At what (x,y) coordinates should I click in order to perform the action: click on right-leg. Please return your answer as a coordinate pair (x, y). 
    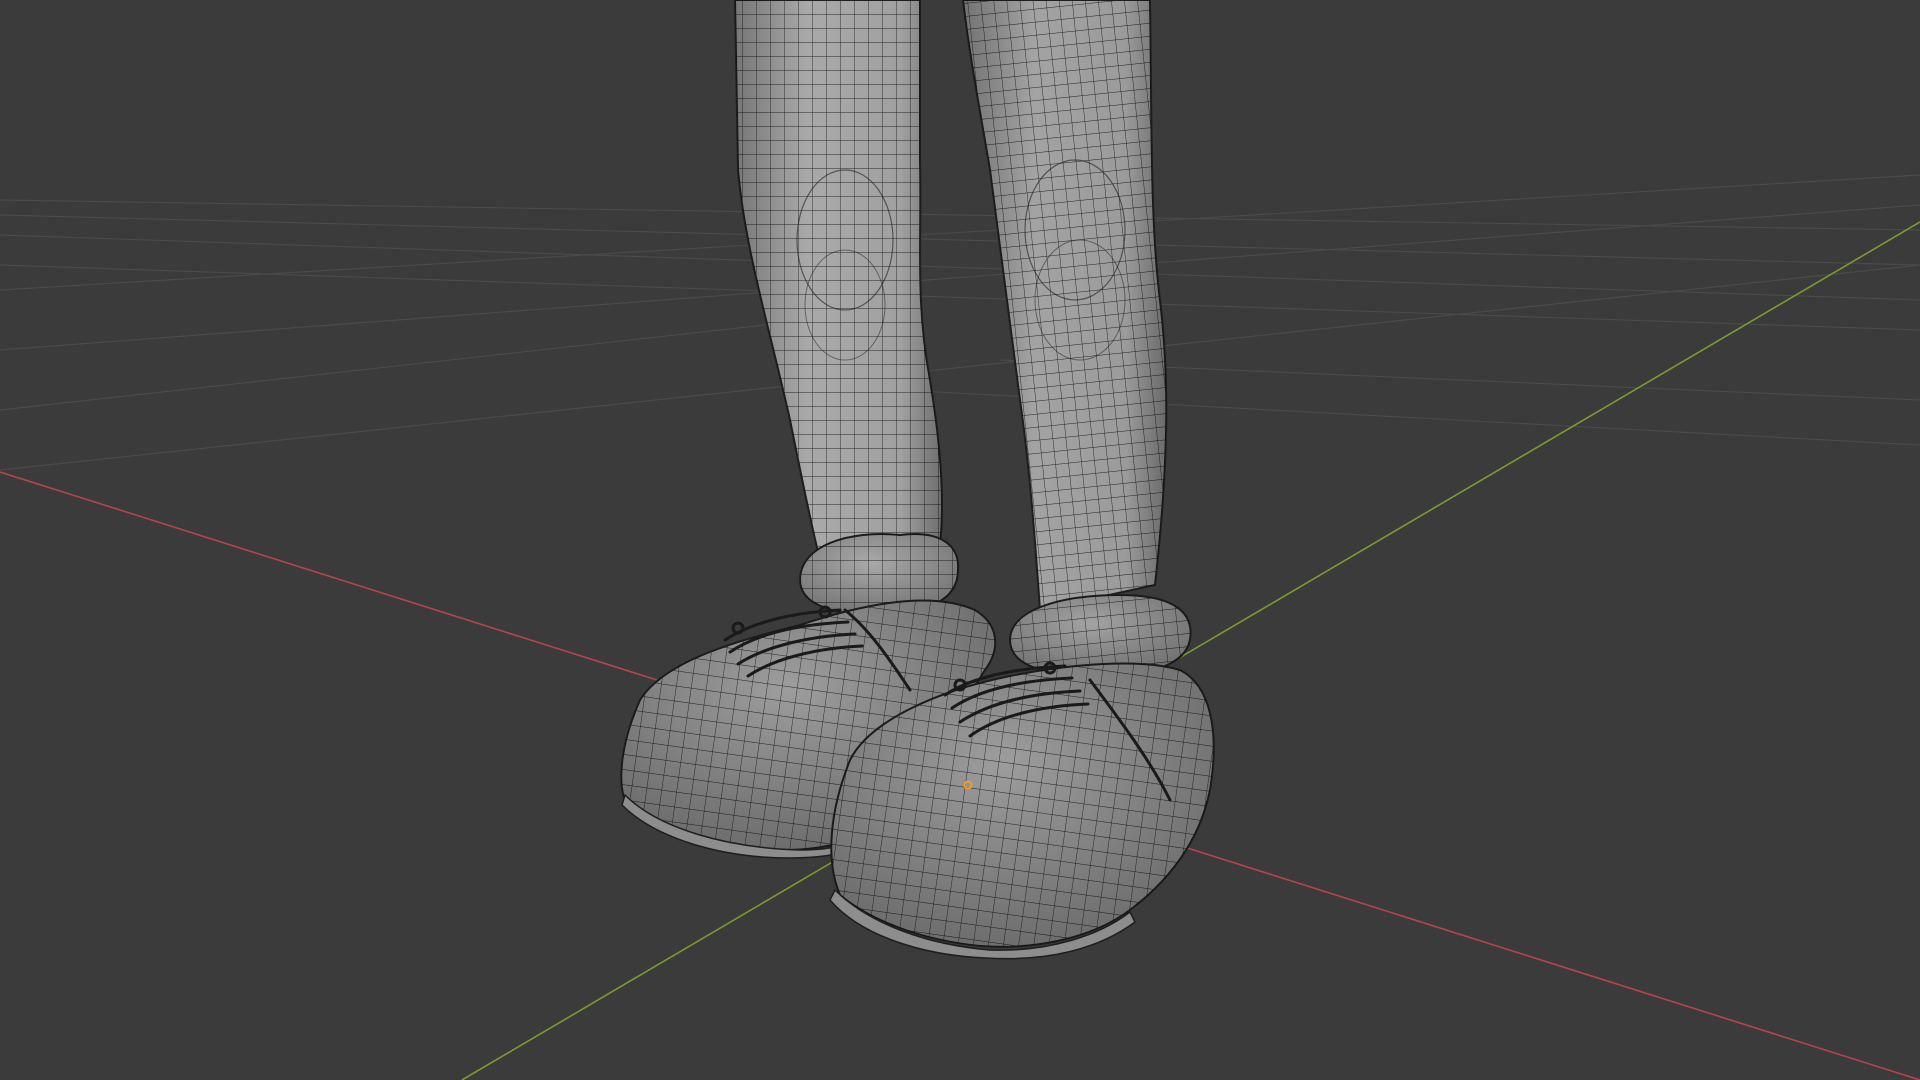
    Looking at the image, I should click on (1064, 306).